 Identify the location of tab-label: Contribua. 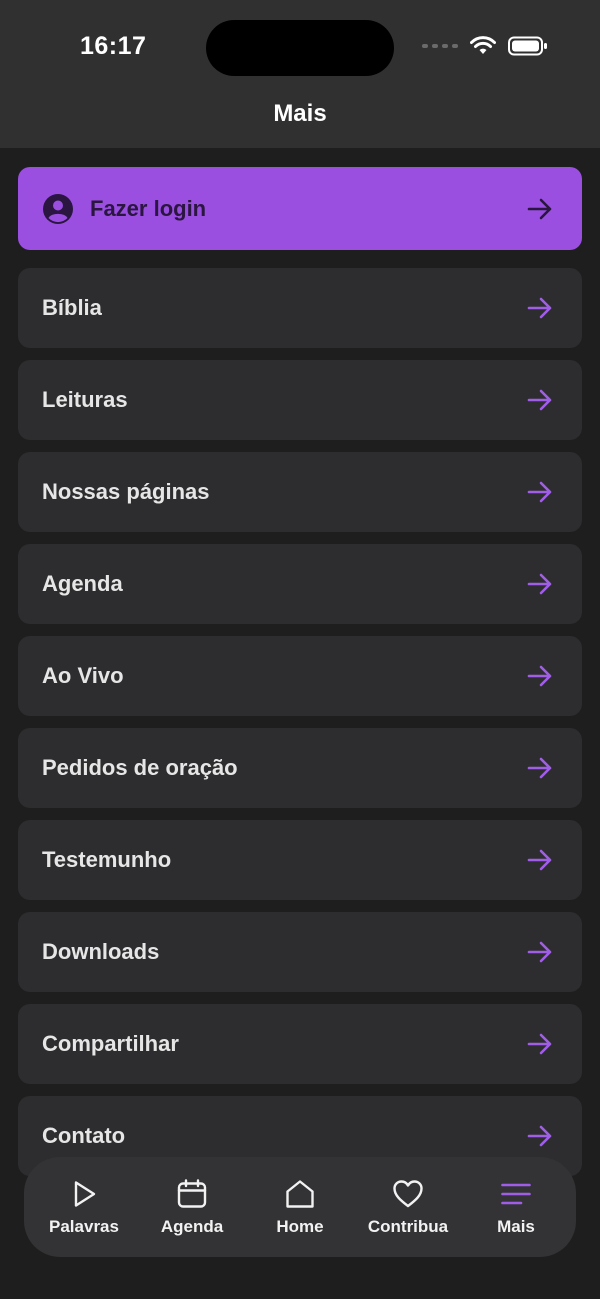
(408, 1226).